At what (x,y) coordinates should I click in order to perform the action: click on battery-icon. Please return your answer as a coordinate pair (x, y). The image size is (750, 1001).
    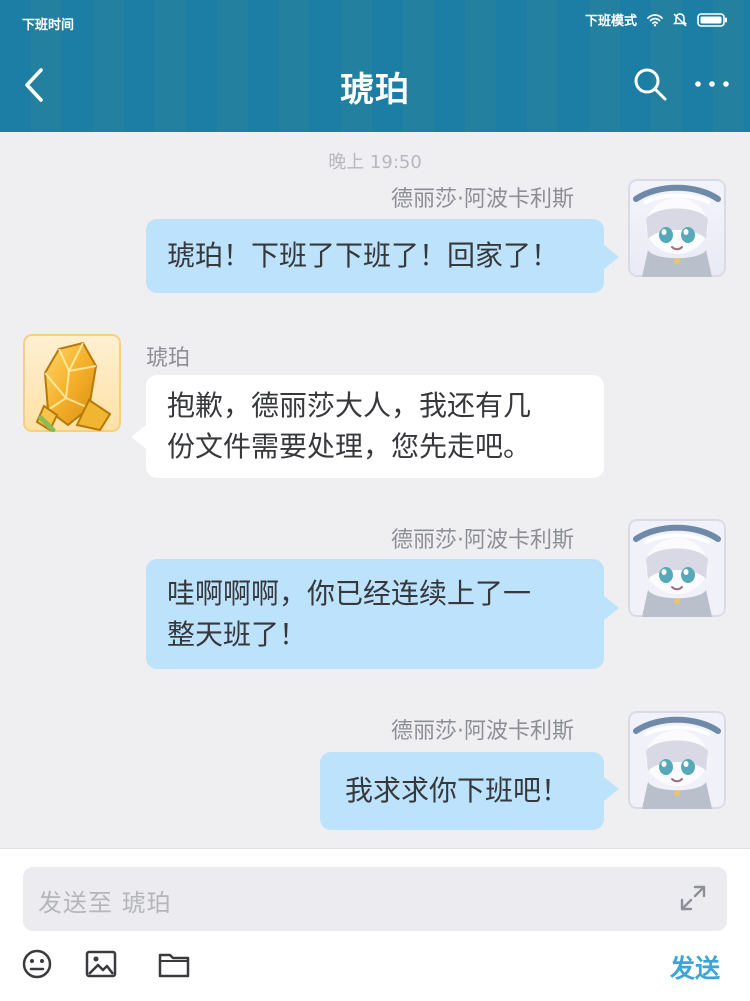
    Looking at the image, I should click on (712, 19).